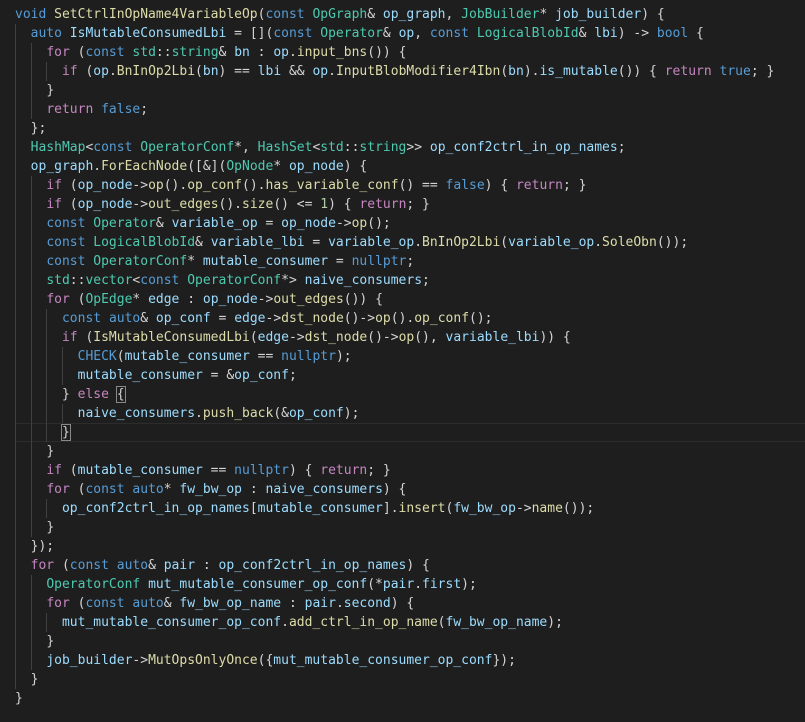 The height and width of the screenshot is (722, 805). What do you see at coordinates (124, 318) in the screenshot?
I see `code-token: auto` at bounding box center [124, 318].